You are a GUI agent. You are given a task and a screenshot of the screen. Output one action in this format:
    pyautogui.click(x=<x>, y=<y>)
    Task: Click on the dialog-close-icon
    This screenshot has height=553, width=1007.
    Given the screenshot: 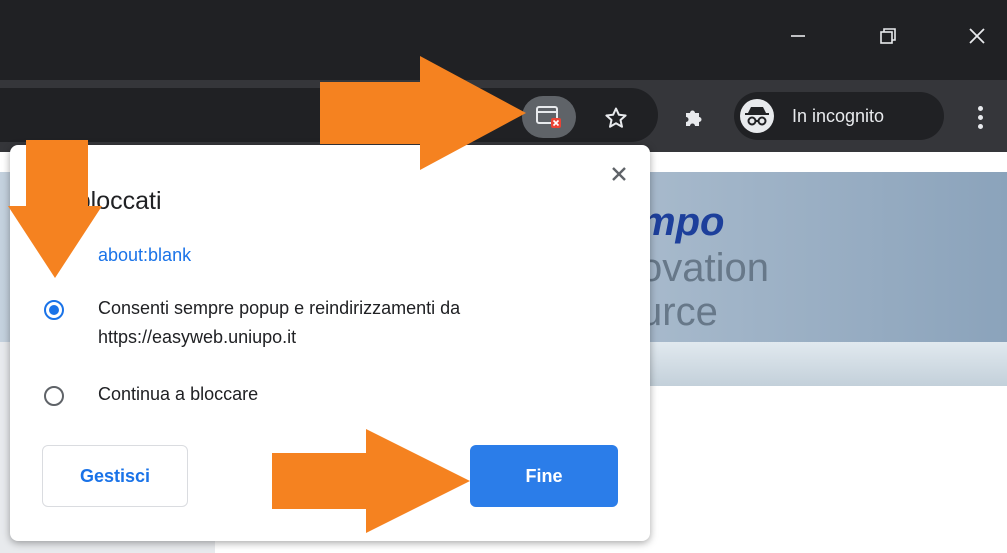 What is the action you would take?
    pyautogui.click(x=619, y=174)
    